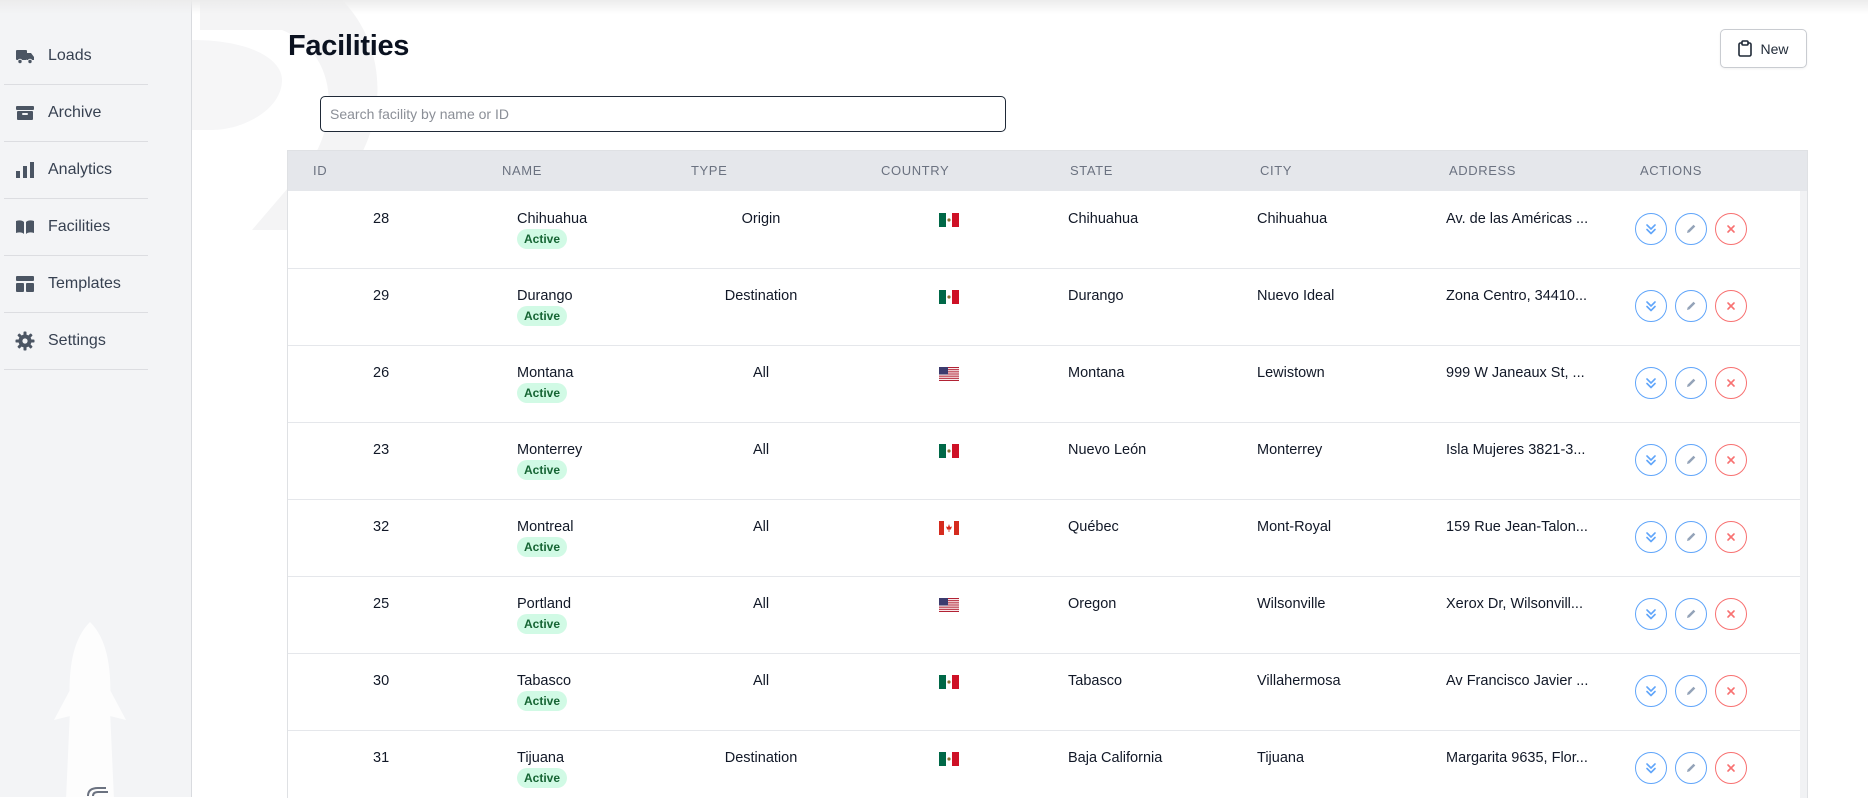 Image resolution: width=1868 pixels, height=798 pixels. What do you see at coordinates (949, 528) in the screenshot?
I see `country-flag-ca-icon` at bounding box center [949, 528].